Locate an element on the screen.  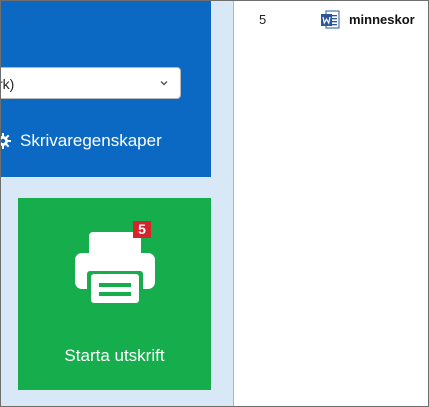
printer-select: rk) is located at coordinates (91, 83).